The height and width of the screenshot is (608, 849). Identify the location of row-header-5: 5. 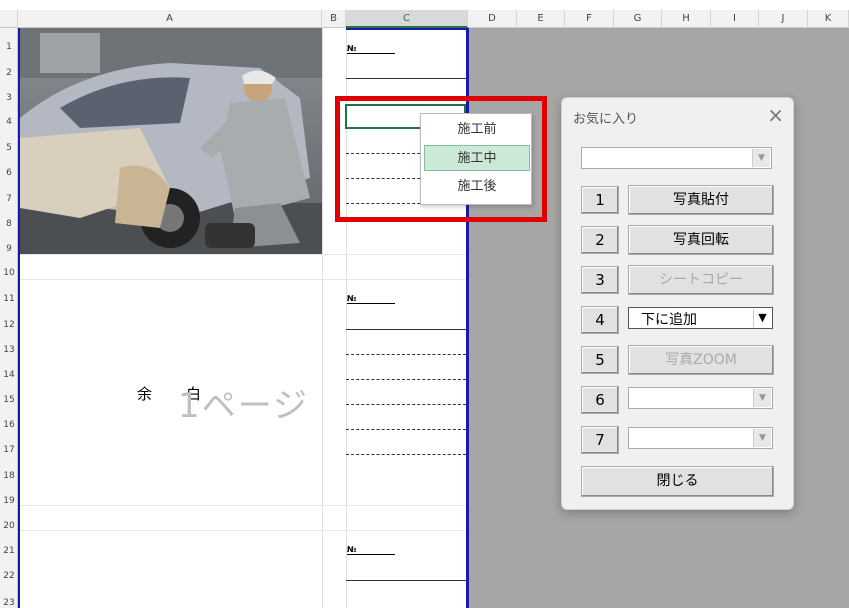
(9, 148).